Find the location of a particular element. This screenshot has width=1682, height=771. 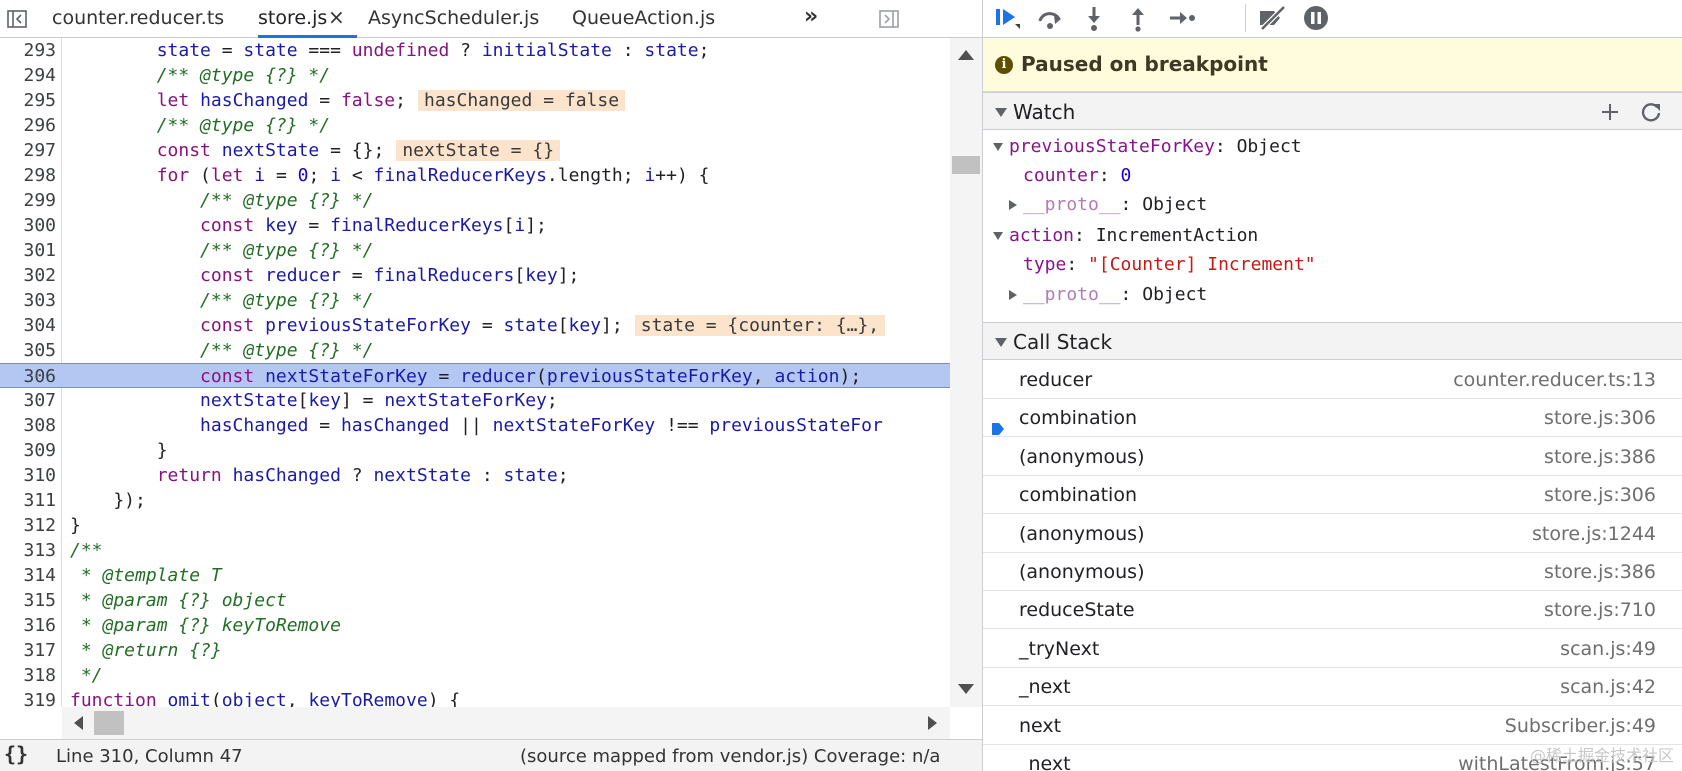

watch-item: previousStateForKey: Object is located at coordinates (1332, 147).